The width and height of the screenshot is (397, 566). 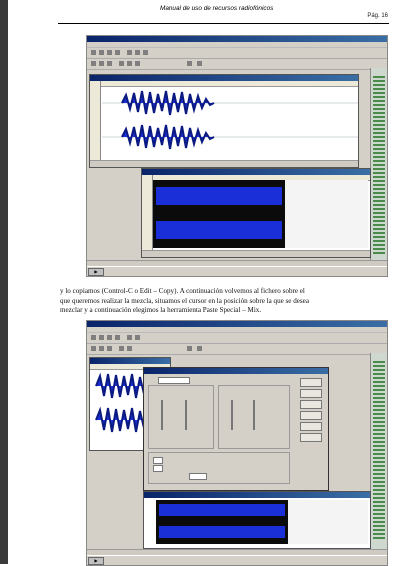 What do you see at coordinates (186, 415) in the screenshot?
I see `source-slider-right` at bounding box center [186, 415].